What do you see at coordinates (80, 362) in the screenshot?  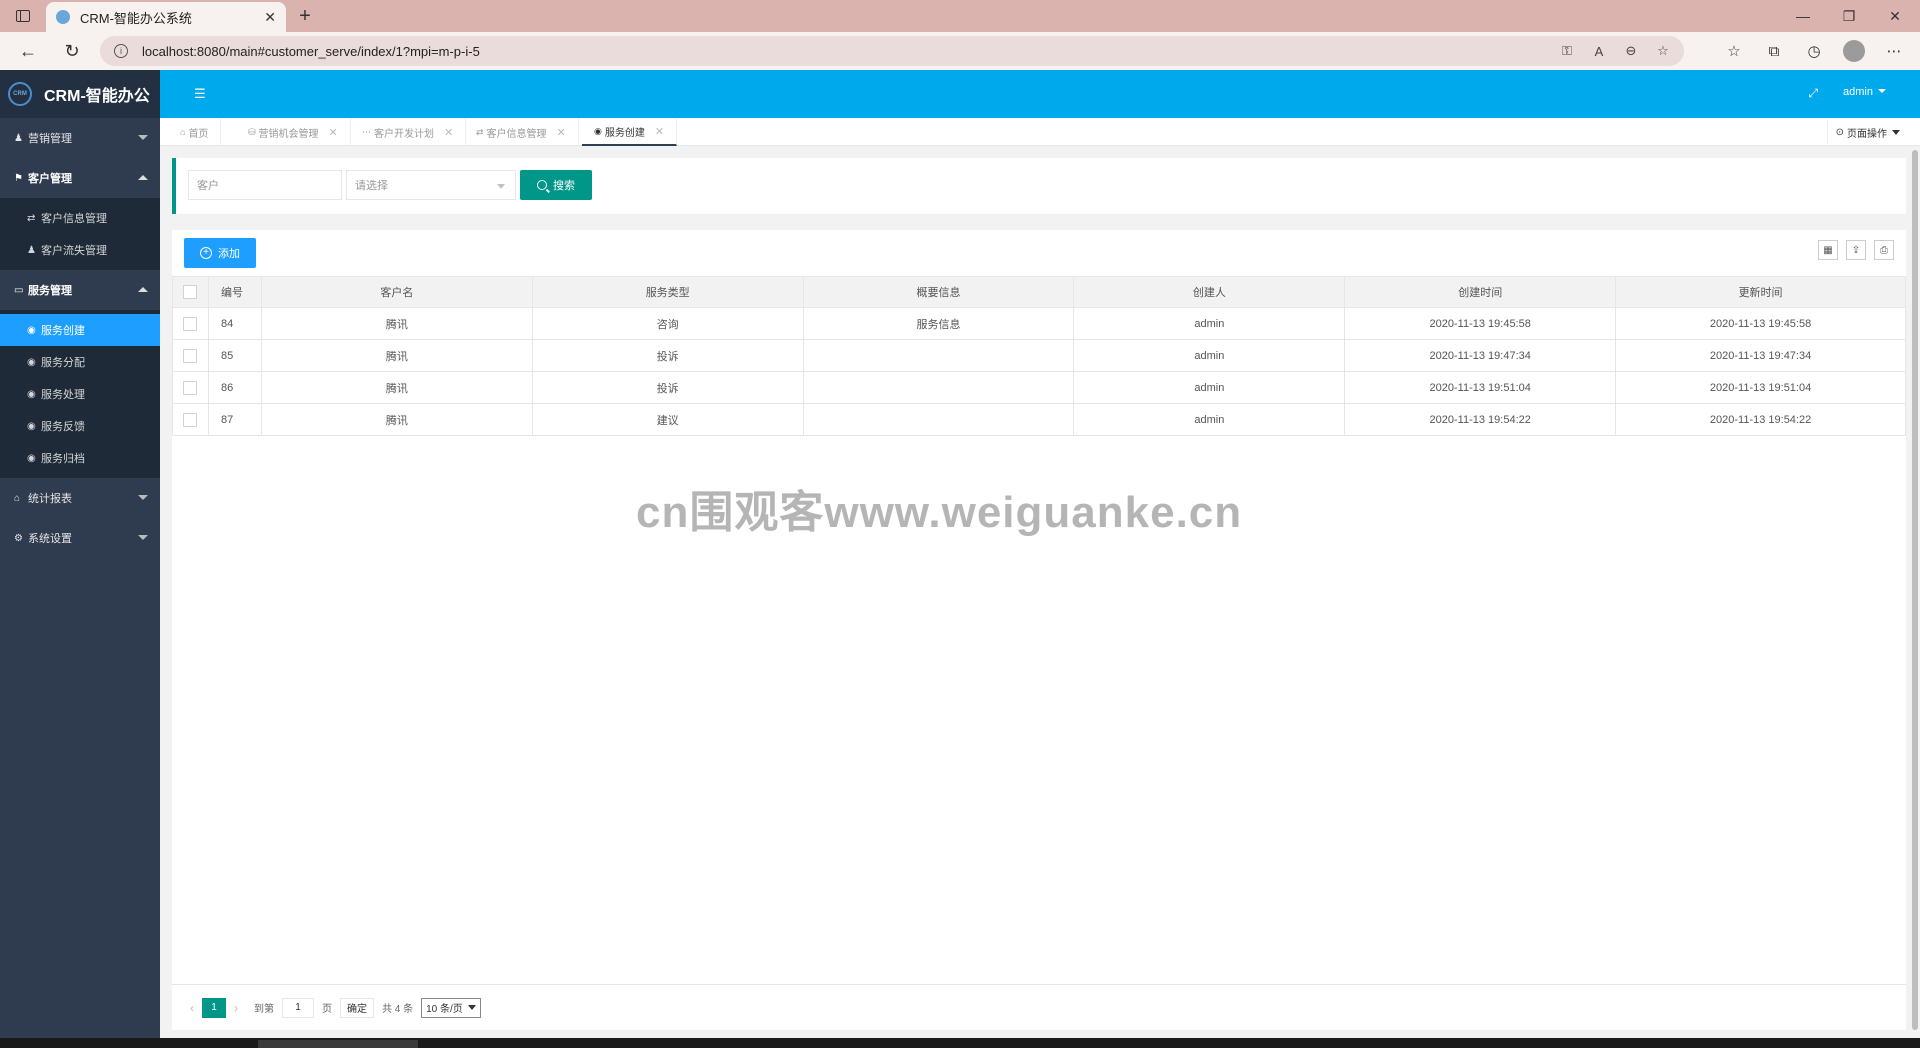 I see `sidebar-item-service-assign: ◉ 服务分配` at bounding box center [80, 362].